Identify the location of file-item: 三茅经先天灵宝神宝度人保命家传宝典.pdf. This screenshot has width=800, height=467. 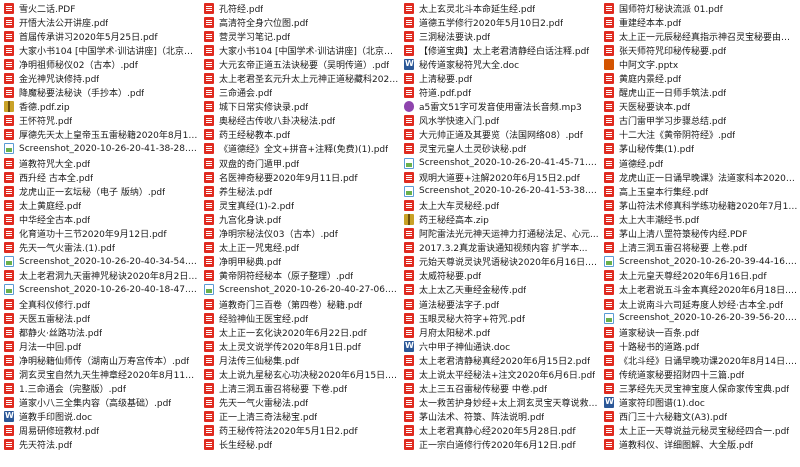
(700, 389).